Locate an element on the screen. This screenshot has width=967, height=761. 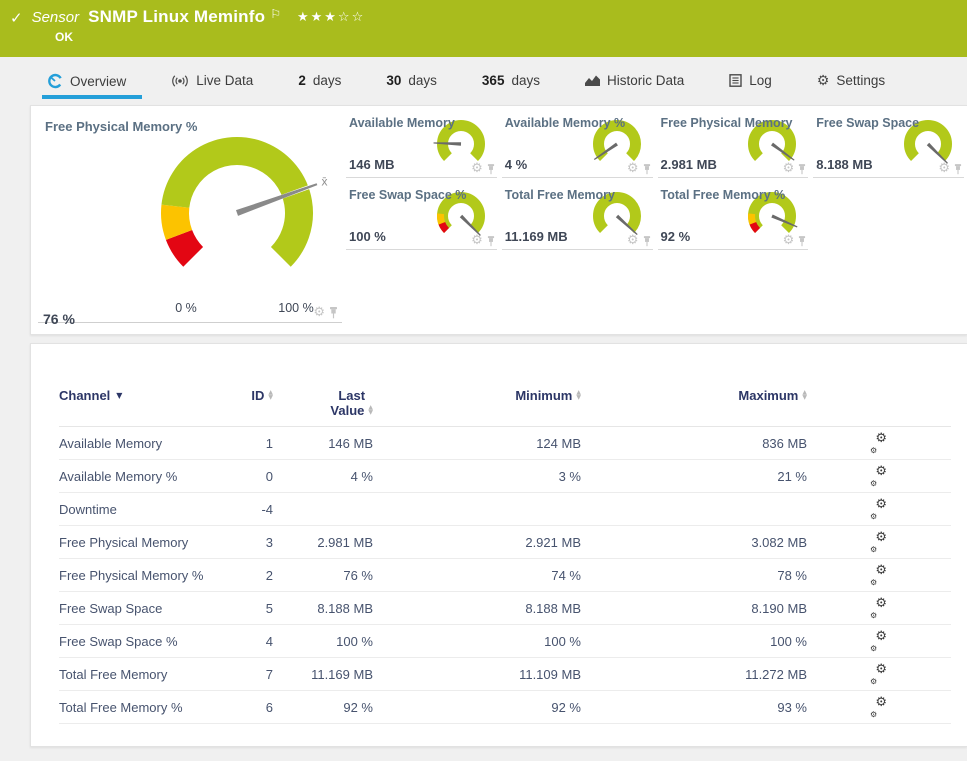
mini-gauge-cell: Free Swap Space % 100 % ⚙ is located at coordinates (421, 217).